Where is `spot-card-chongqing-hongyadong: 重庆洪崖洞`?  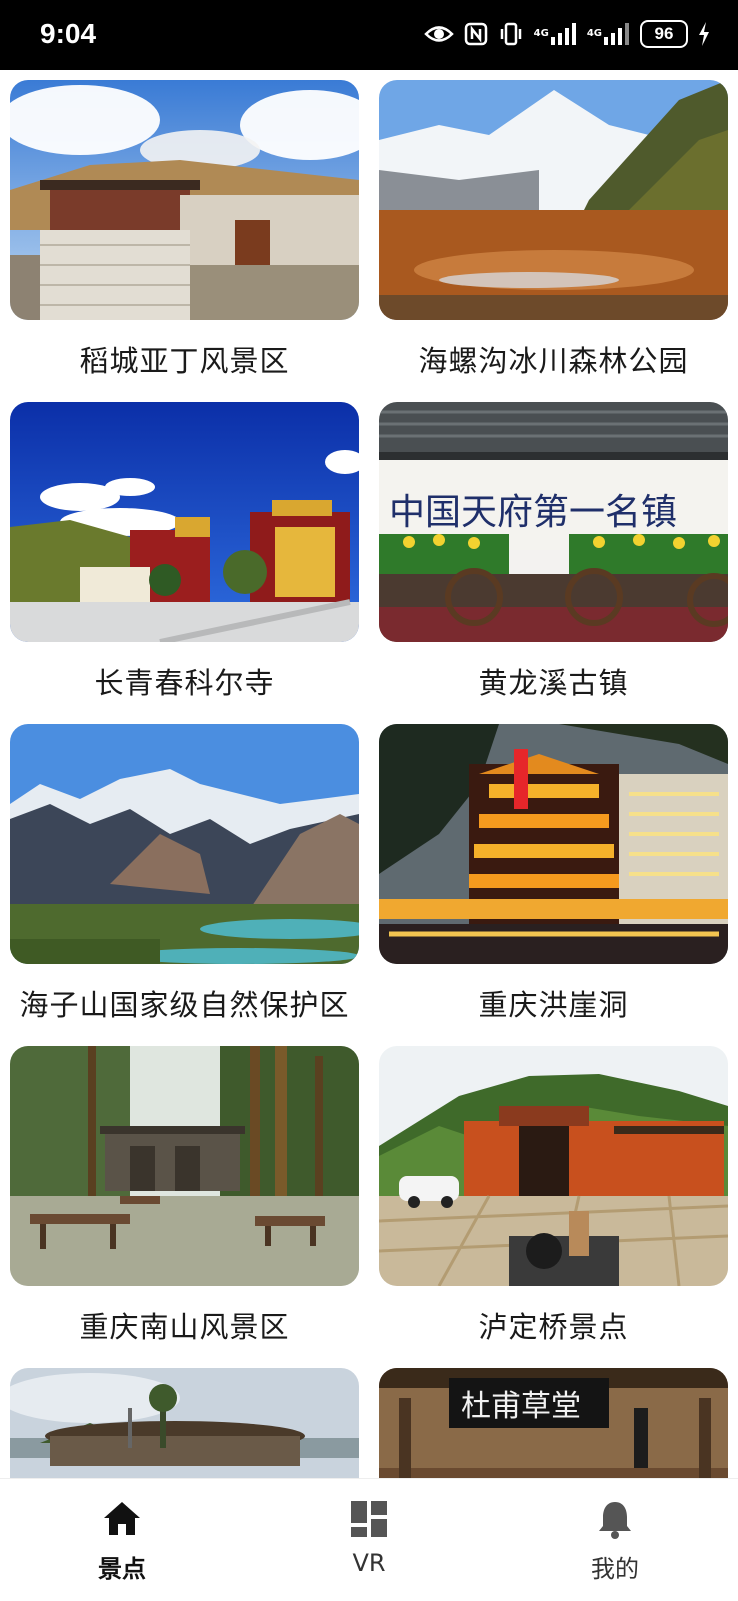
spot-card-chongqing-hongyadong: 重庆洪崖洞 is located at coordinates (553, 872).